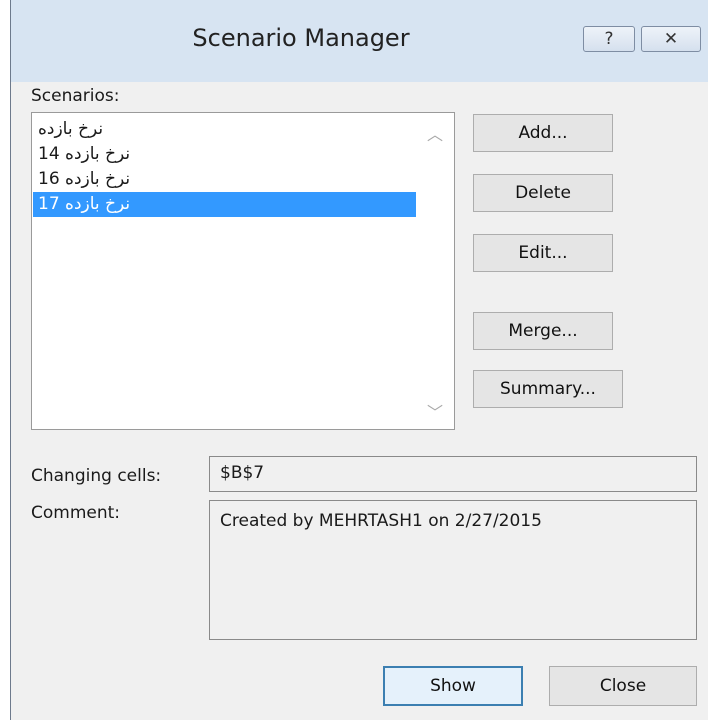  What do you see at coordinates (96, 476) in the screenshot?
I see `changing-cells-label: Changing cells:` at bounding box center [96, 476].